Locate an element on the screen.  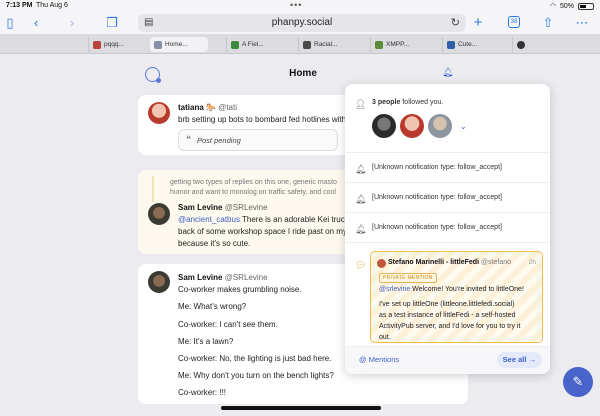
author-handle: @tati is located at coordinates (227, 107).